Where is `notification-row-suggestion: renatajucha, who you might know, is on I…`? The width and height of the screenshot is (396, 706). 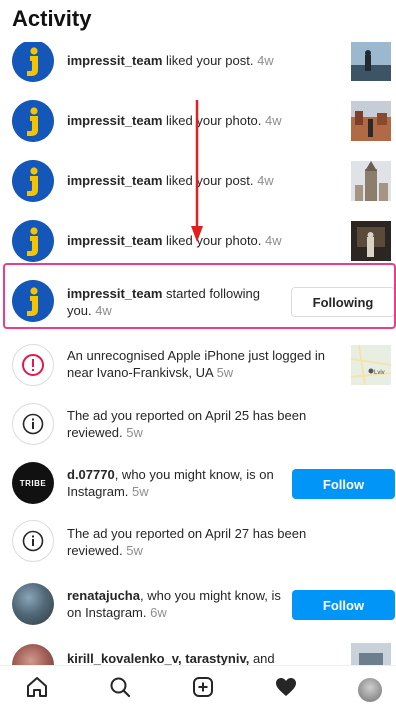 notification-row-suggestion: renatajucha, who you might know, is on I… is located at coordinates (198, 603).